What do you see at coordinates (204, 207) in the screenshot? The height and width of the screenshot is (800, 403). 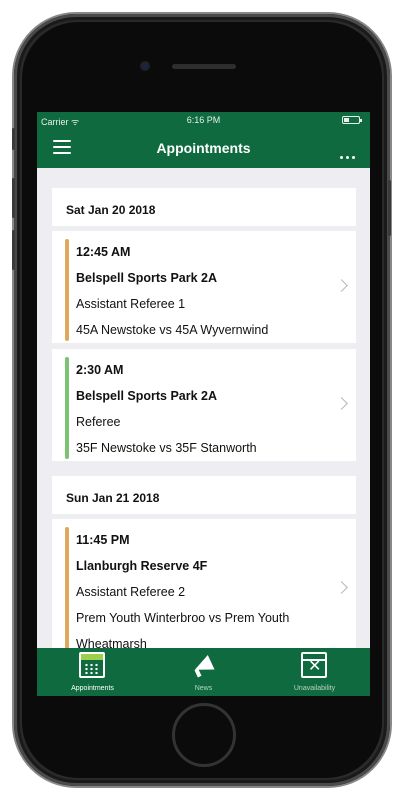 I see `date-header: Sat Jan 20 2018` at bounding box center [204, 207].